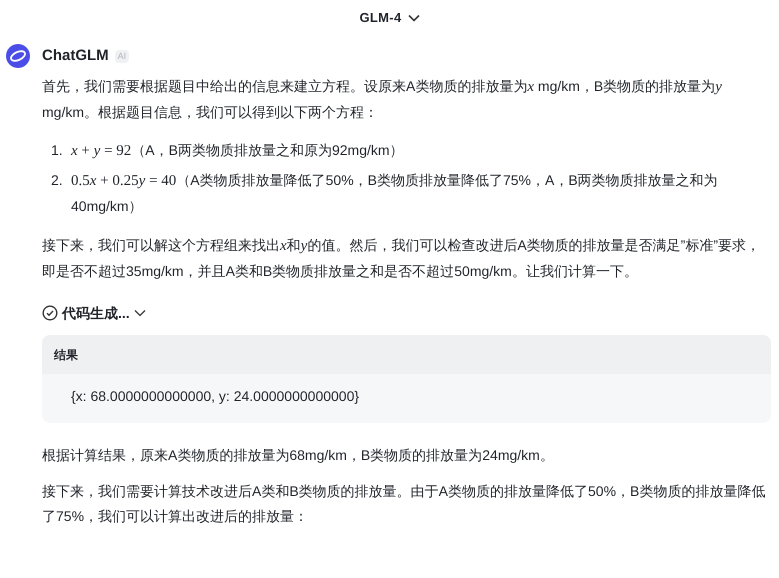 The image size is (779, 578). I want to click on model-selector: GLM-4, so click(389, 18).